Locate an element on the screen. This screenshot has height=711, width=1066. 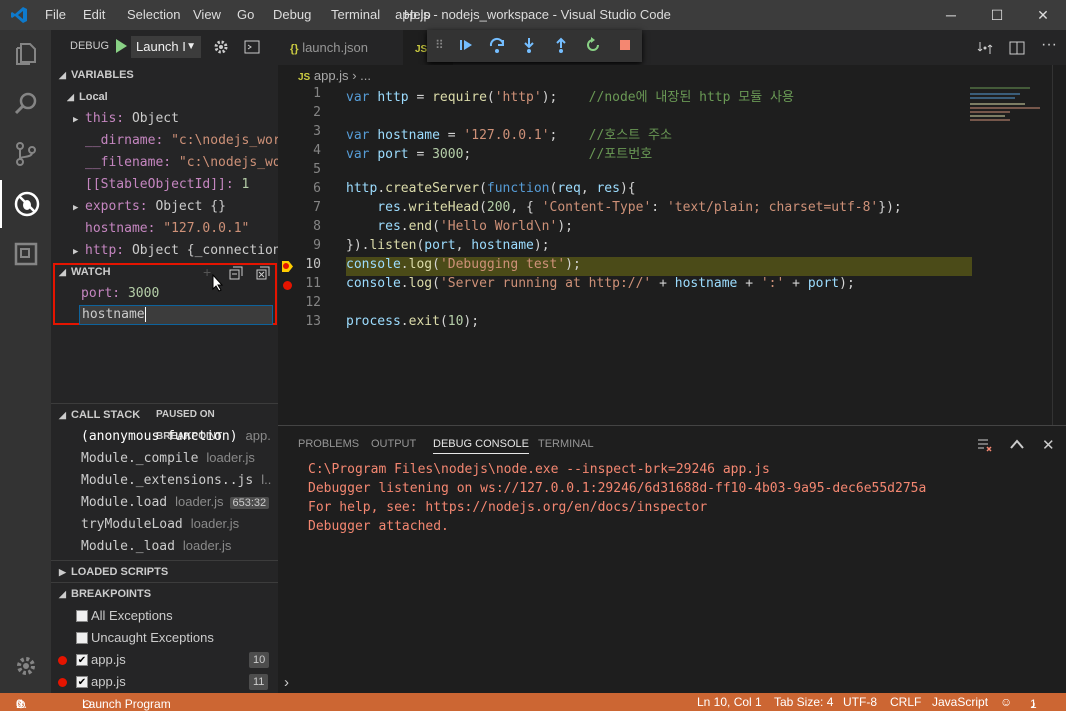
extensions-icon is located at coordinates (25, 254).